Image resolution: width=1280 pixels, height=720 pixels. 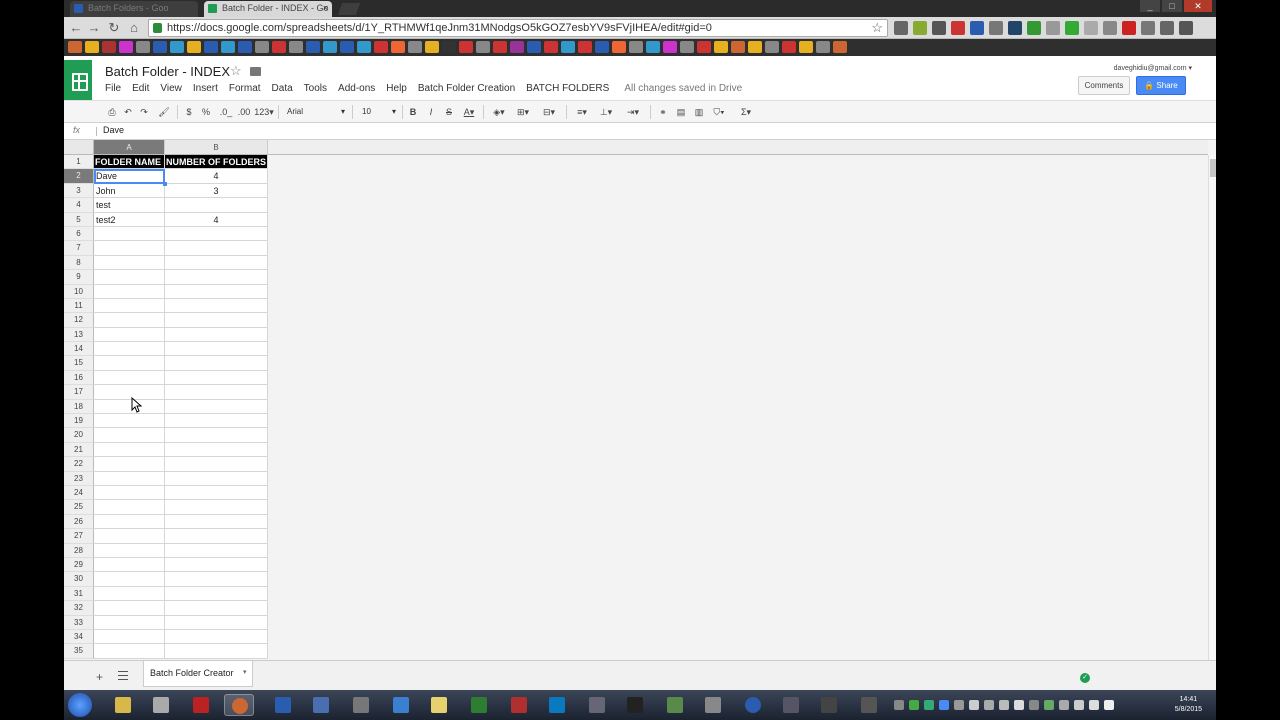 What do you see at coordinates (226, 112) in the screenshot?
I see `decrease-decimal-button: .0_` at bounding box center [226, 112].